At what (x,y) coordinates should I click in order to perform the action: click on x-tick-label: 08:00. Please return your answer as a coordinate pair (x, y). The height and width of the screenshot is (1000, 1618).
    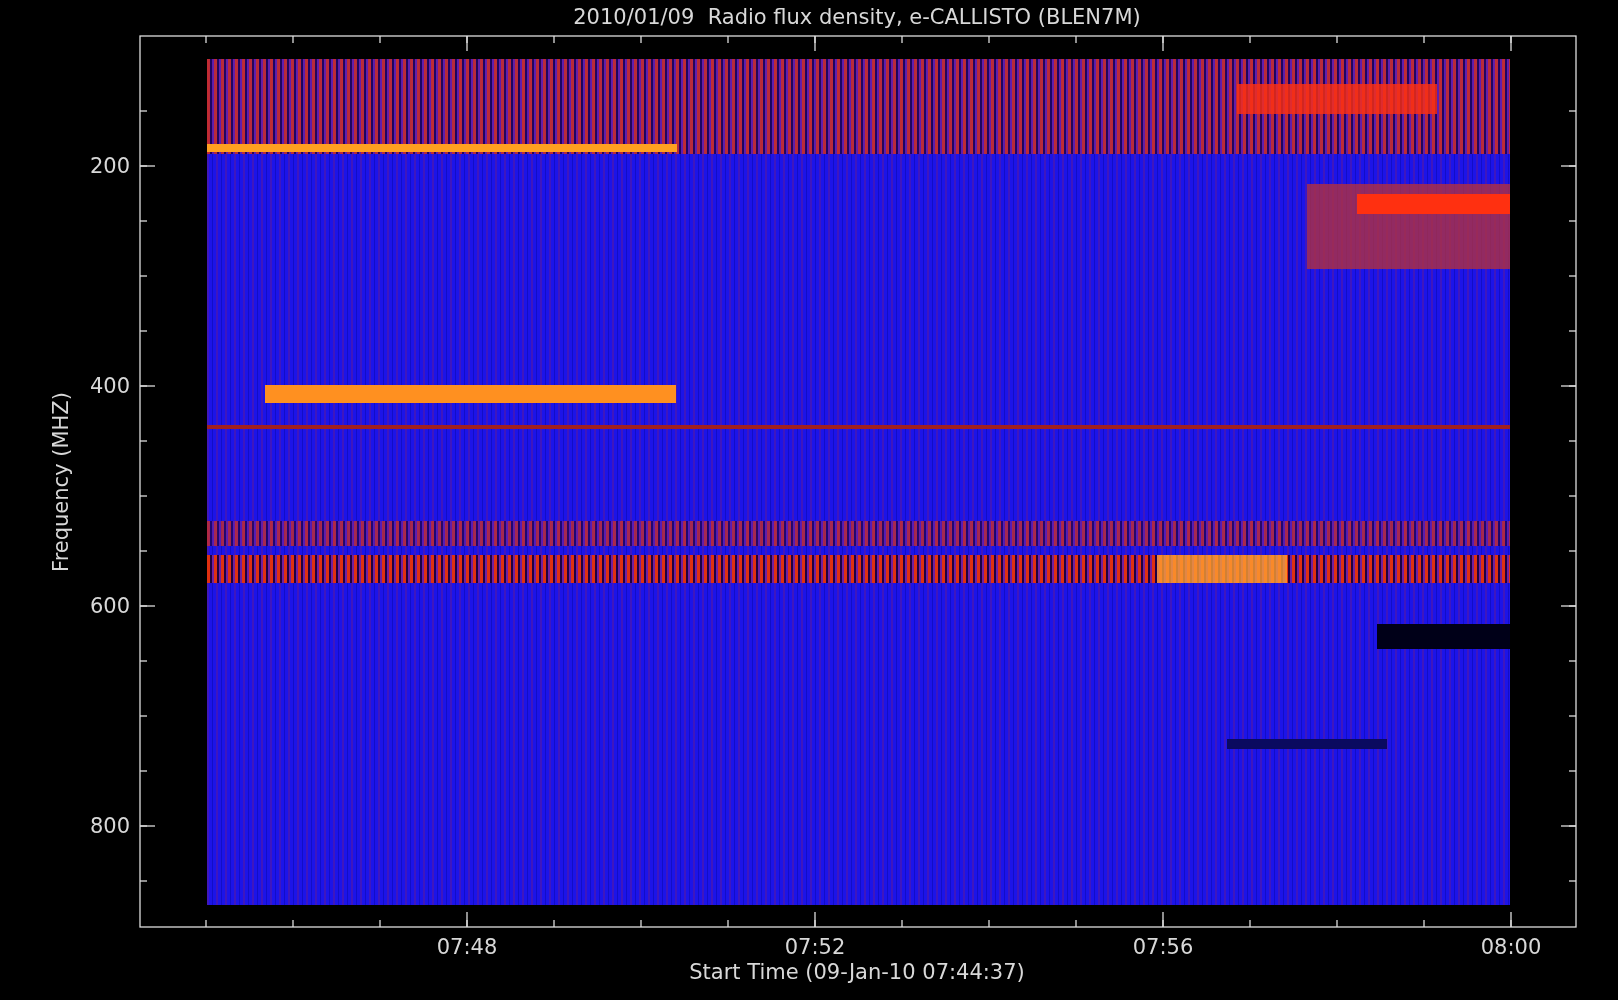
    Looking at the image, I should click on (1511, 947).